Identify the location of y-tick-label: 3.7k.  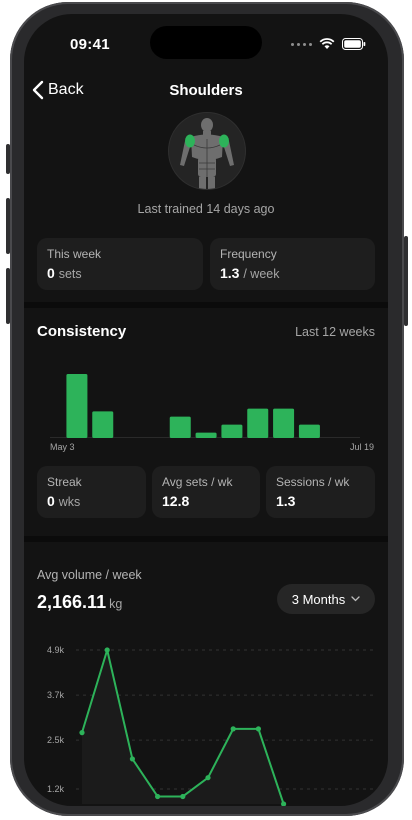
(56, 695).